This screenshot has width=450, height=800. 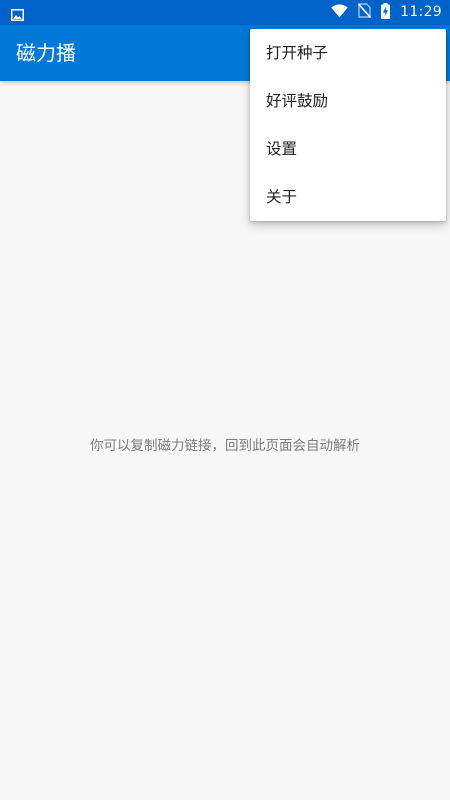 What do you see at coordinates (339, 12) in the screenshot?
I see `wifi-icon` at bounding box center [339, 12].